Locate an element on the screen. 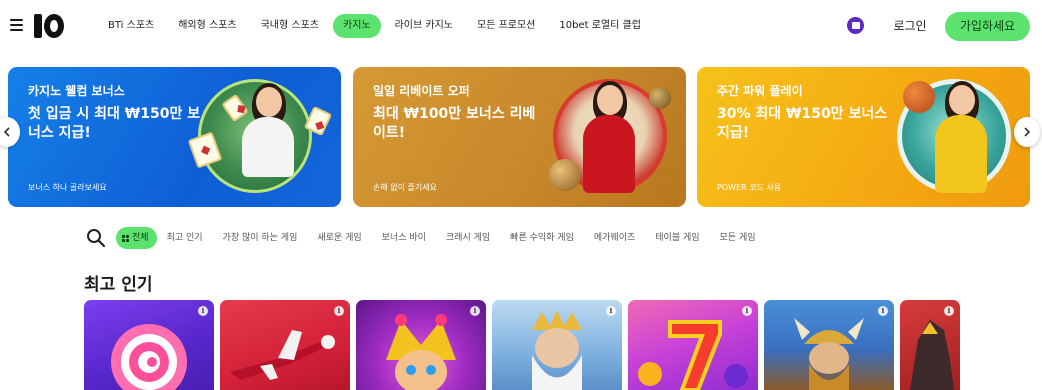  banner-headline: 30% 최대 ₩150만 보너스 지급! is located at coordinates (802, 123).